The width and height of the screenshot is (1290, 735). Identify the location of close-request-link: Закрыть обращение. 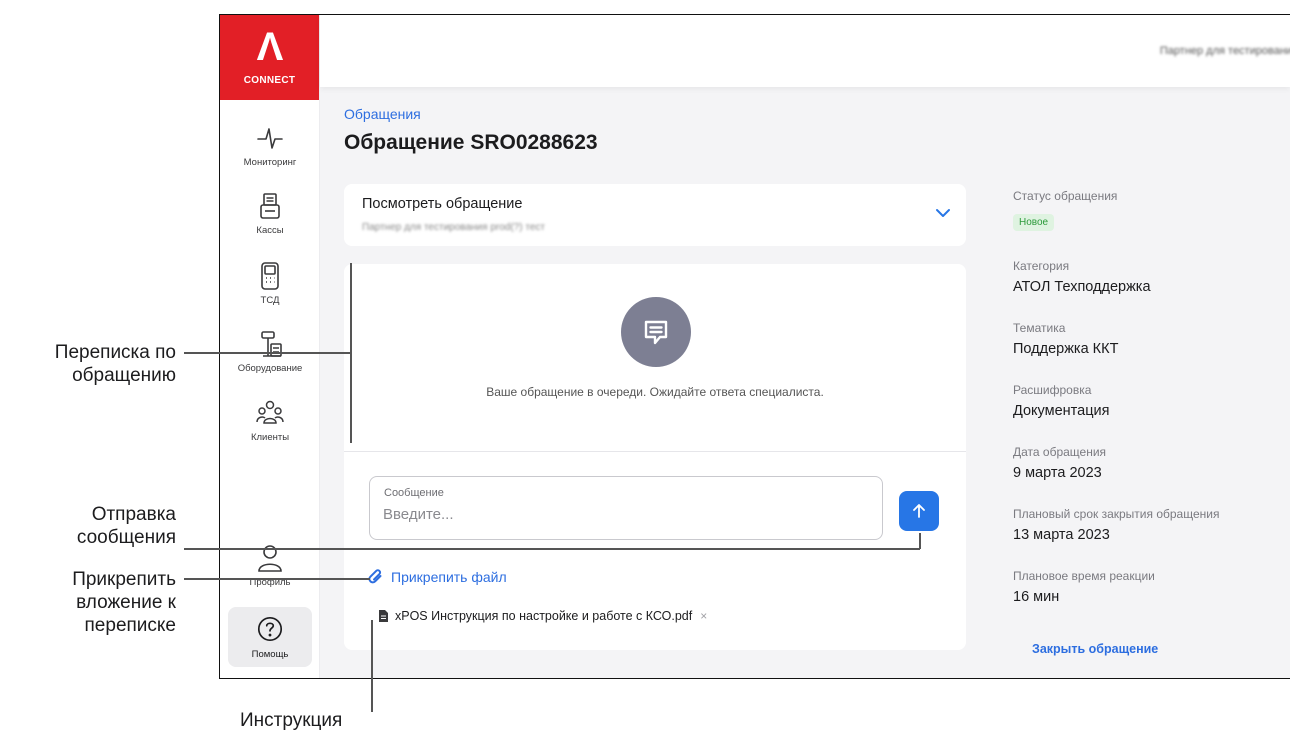
(1095, 649).